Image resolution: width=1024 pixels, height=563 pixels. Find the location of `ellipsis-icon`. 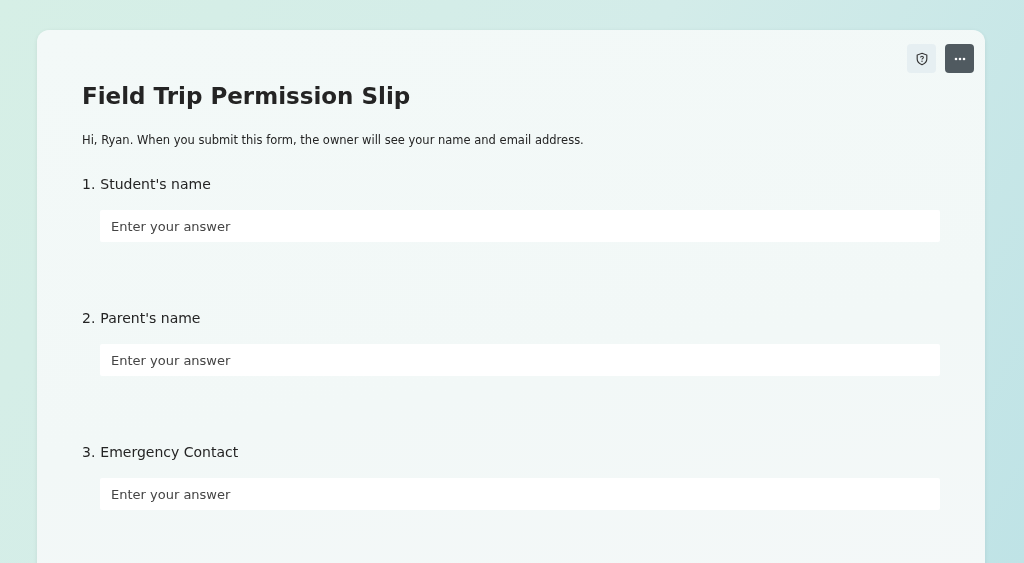

ellipsis-icon is located at coordinates (959, 58).